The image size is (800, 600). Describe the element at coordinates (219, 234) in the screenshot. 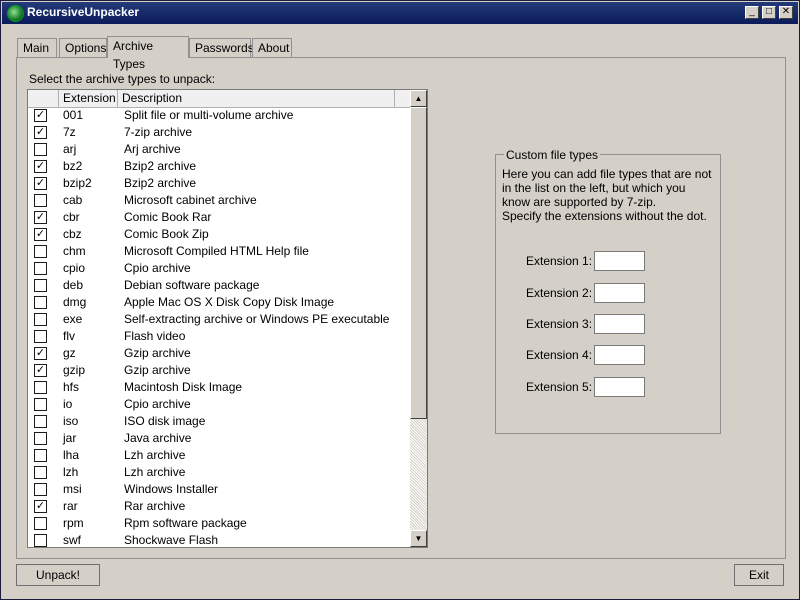

I see `list-item: ✓ cbz Comic Book Zip` at that location.